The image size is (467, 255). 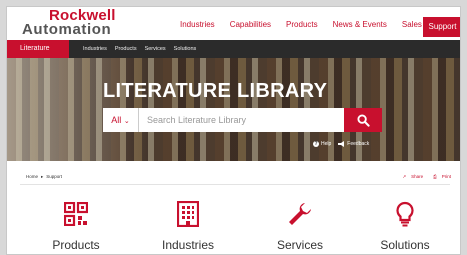 What do you see at coordinates (405, 214) in the screenshot?
I see `lightbulb-icon` at bounding box center [405, 214].